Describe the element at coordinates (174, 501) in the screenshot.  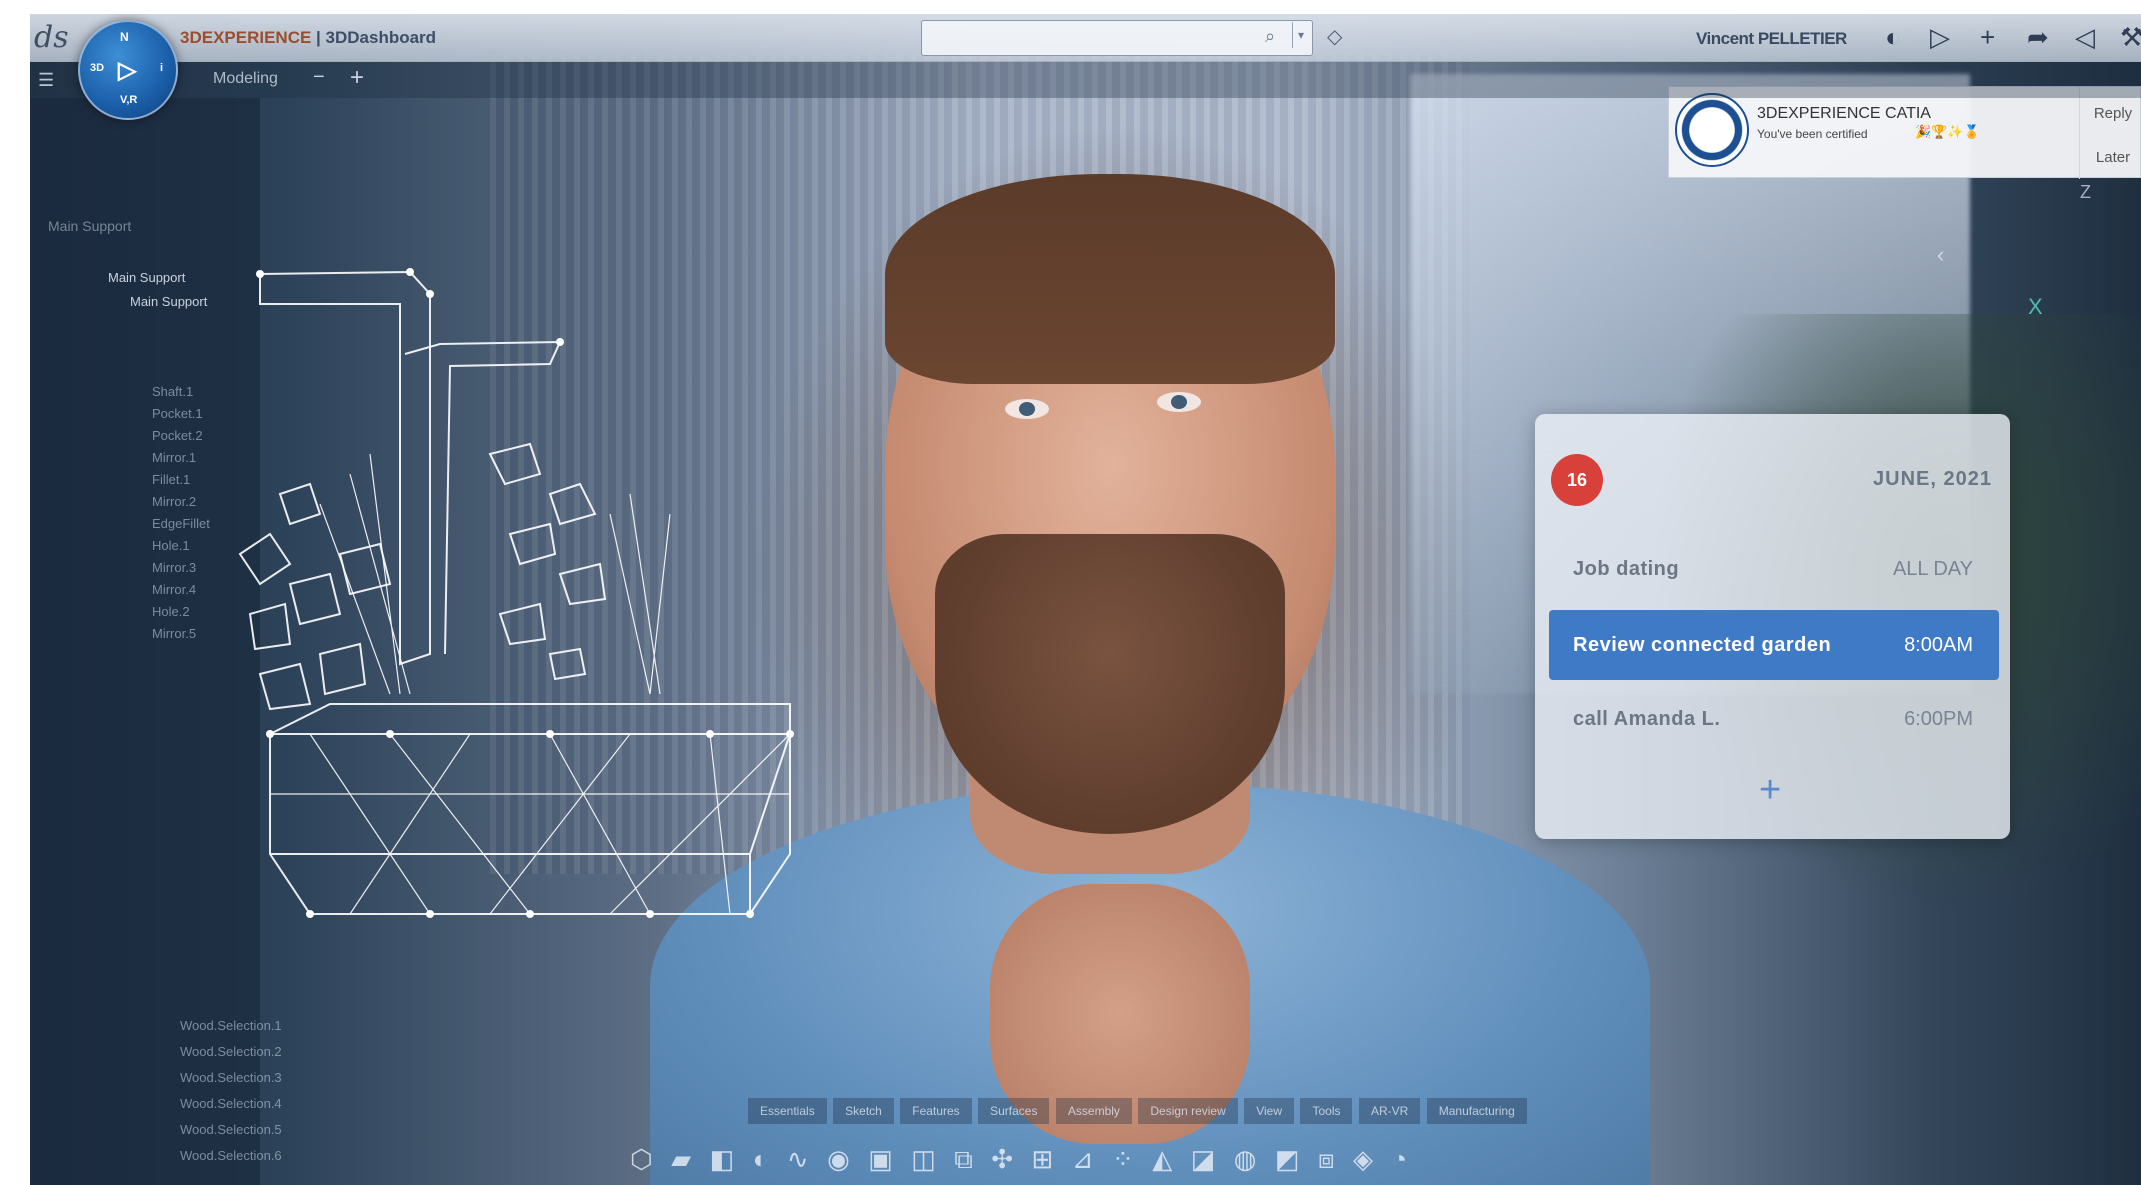
I see `tree-item: Mirror.2` at that location.